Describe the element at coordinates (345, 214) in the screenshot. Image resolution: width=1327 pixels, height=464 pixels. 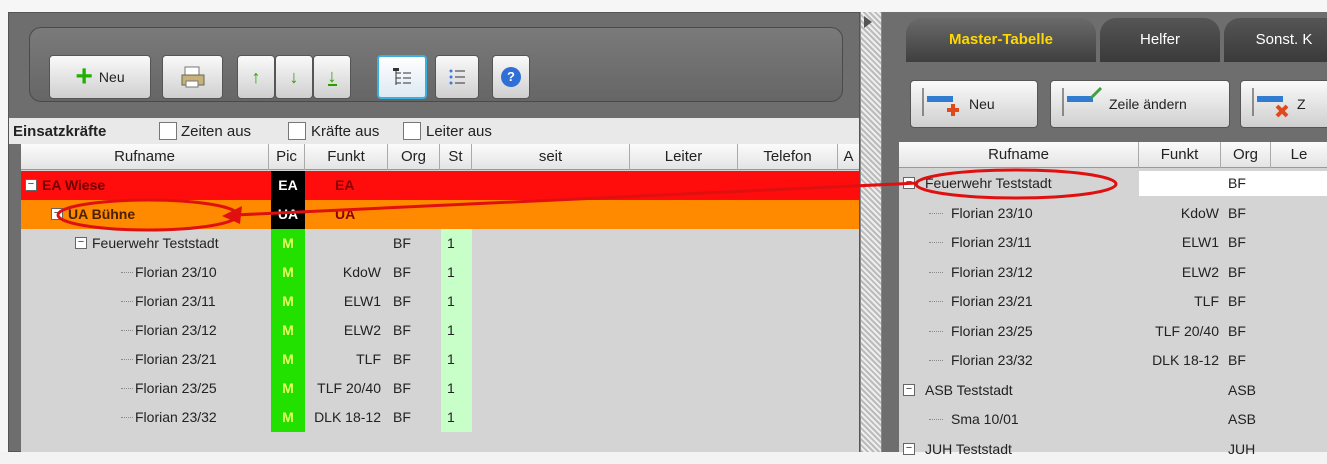
I see `funkt-cell: UA` at that location.